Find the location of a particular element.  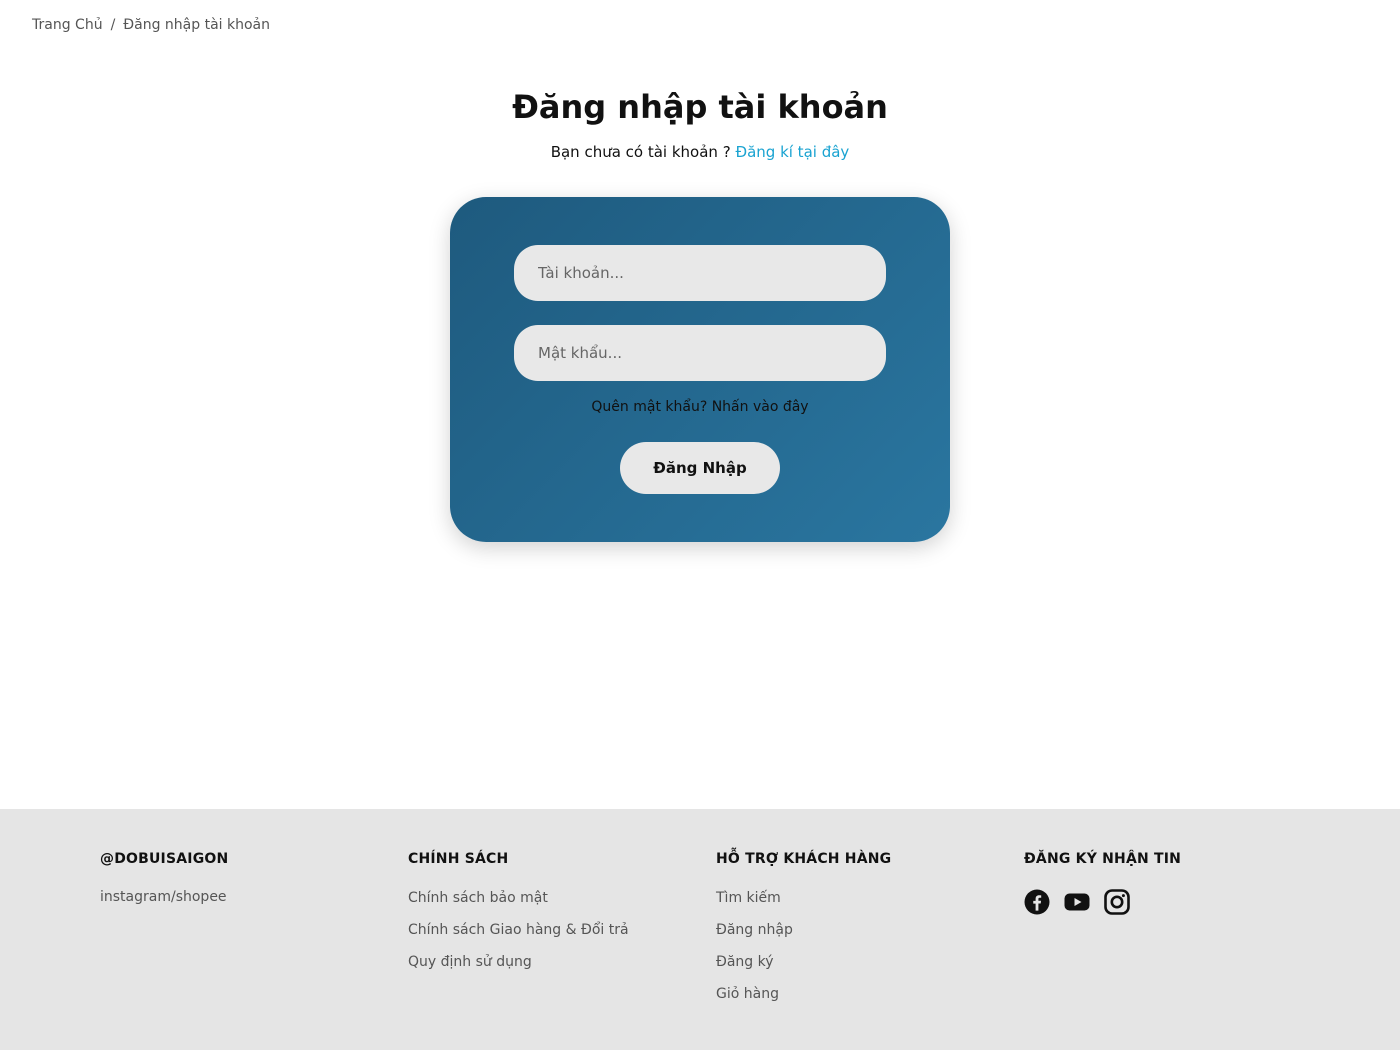

instagram-icon is located at coordinates (1117, 902).